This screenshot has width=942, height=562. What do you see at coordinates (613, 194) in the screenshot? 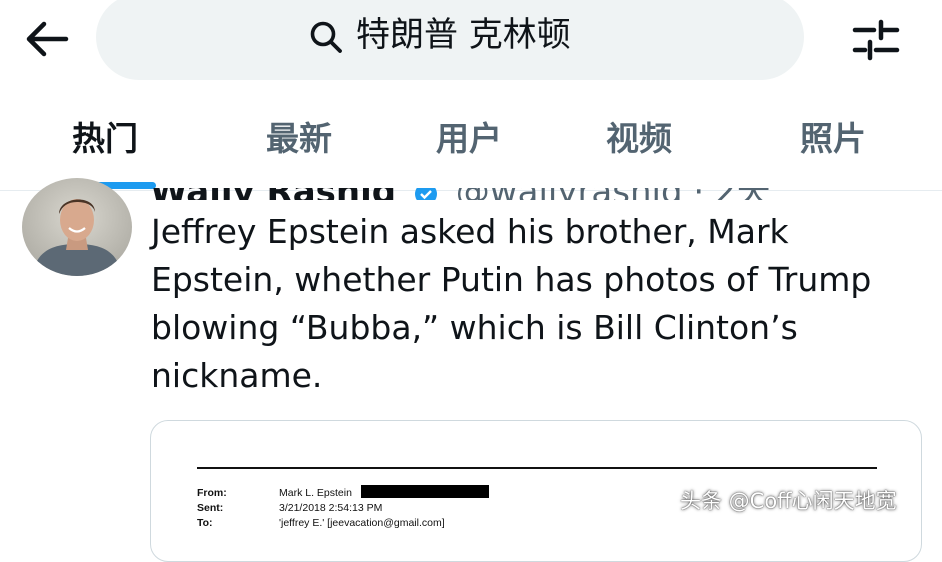
I see `author-handle: @wallyrashid · 2天` at bounding box center [613, 194].